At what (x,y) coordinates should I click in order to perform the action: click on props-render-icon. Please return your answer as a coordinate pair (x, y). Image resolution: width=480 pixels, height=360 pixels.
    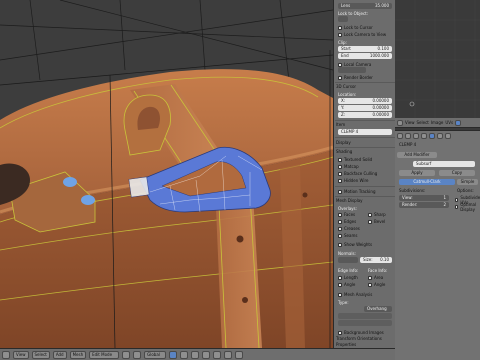
    Looking at the image, I should click on (400, 136).